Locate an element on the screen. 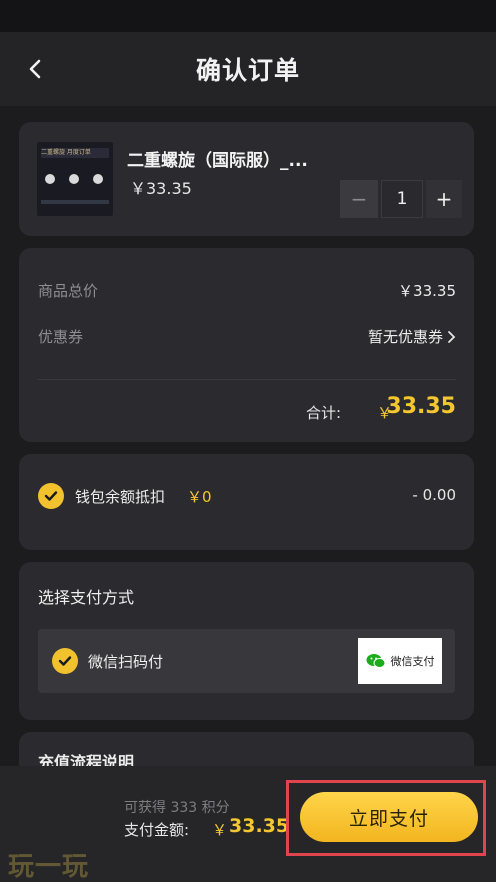  chevron-left-icon is located at coordinates (35, 69).